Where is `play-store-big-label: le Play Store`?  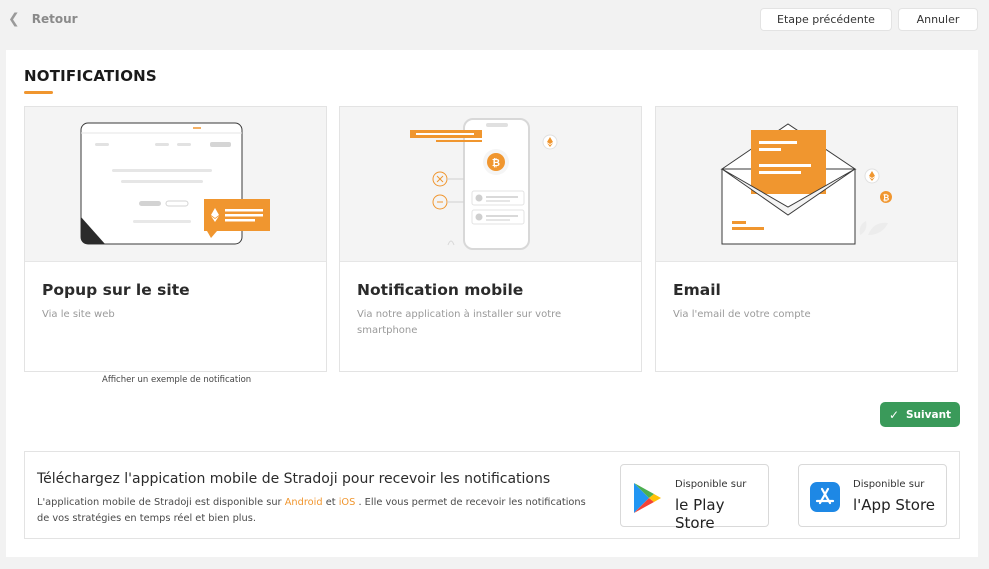 play-store-big-label: le Play Store is located at coordinates (700, 514).